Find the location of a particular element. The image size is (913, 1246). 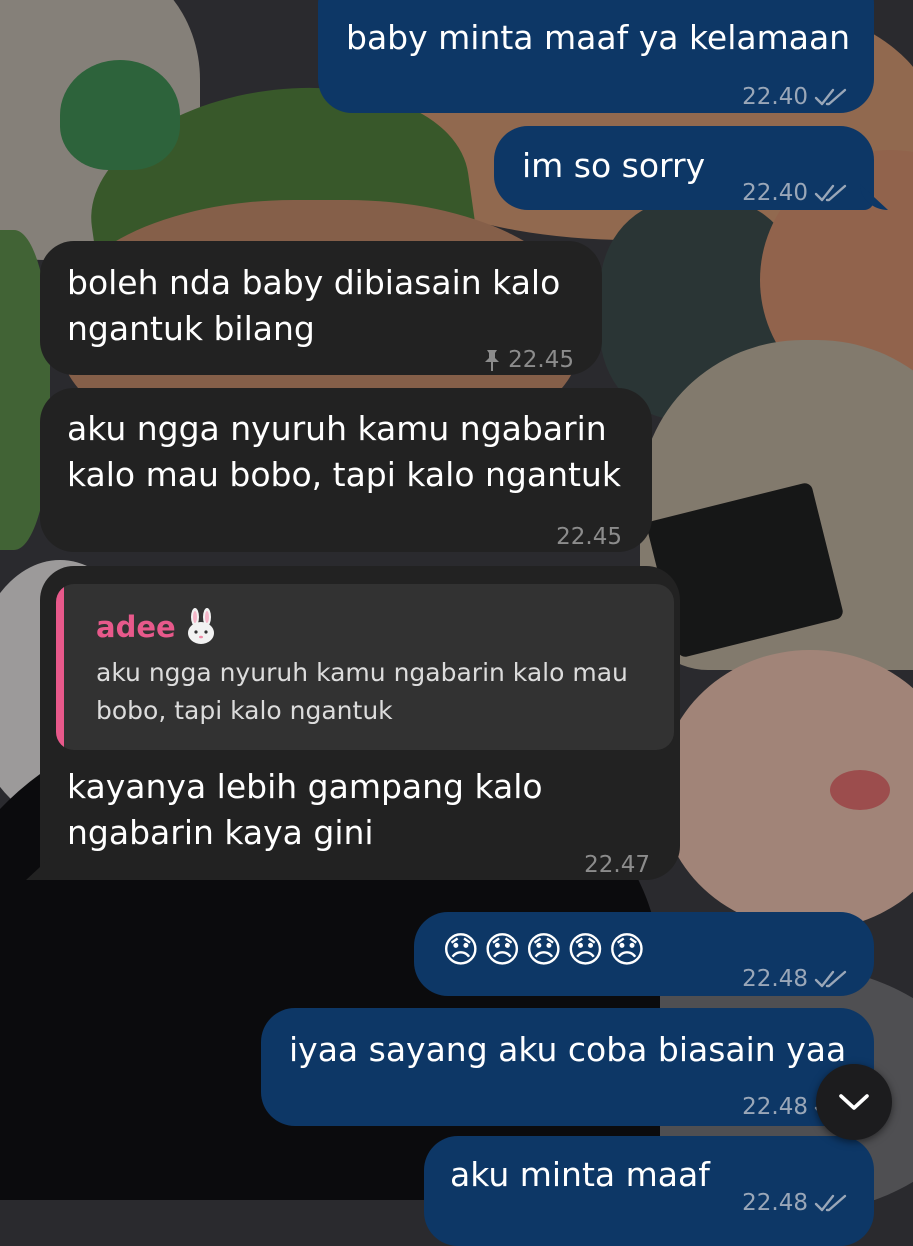

message-time: 22.47 is located at coordinates (617, 865).